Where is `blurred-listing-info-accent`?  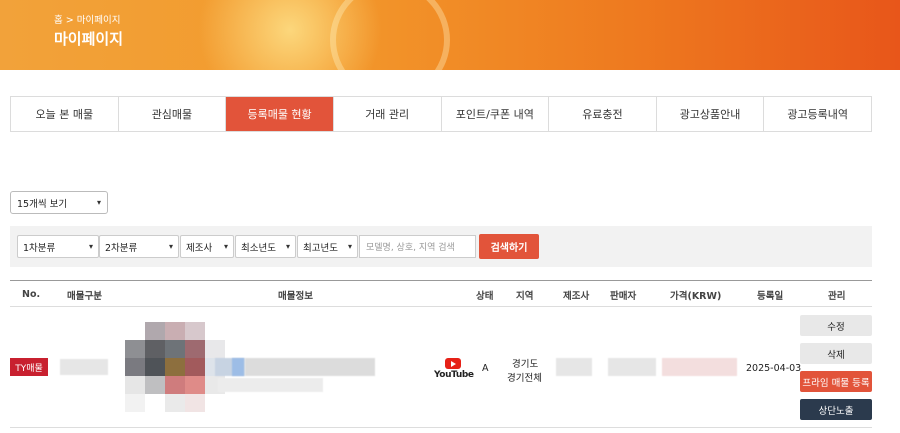 blurred-listing-info-accent is located at coordinates (238, 367).